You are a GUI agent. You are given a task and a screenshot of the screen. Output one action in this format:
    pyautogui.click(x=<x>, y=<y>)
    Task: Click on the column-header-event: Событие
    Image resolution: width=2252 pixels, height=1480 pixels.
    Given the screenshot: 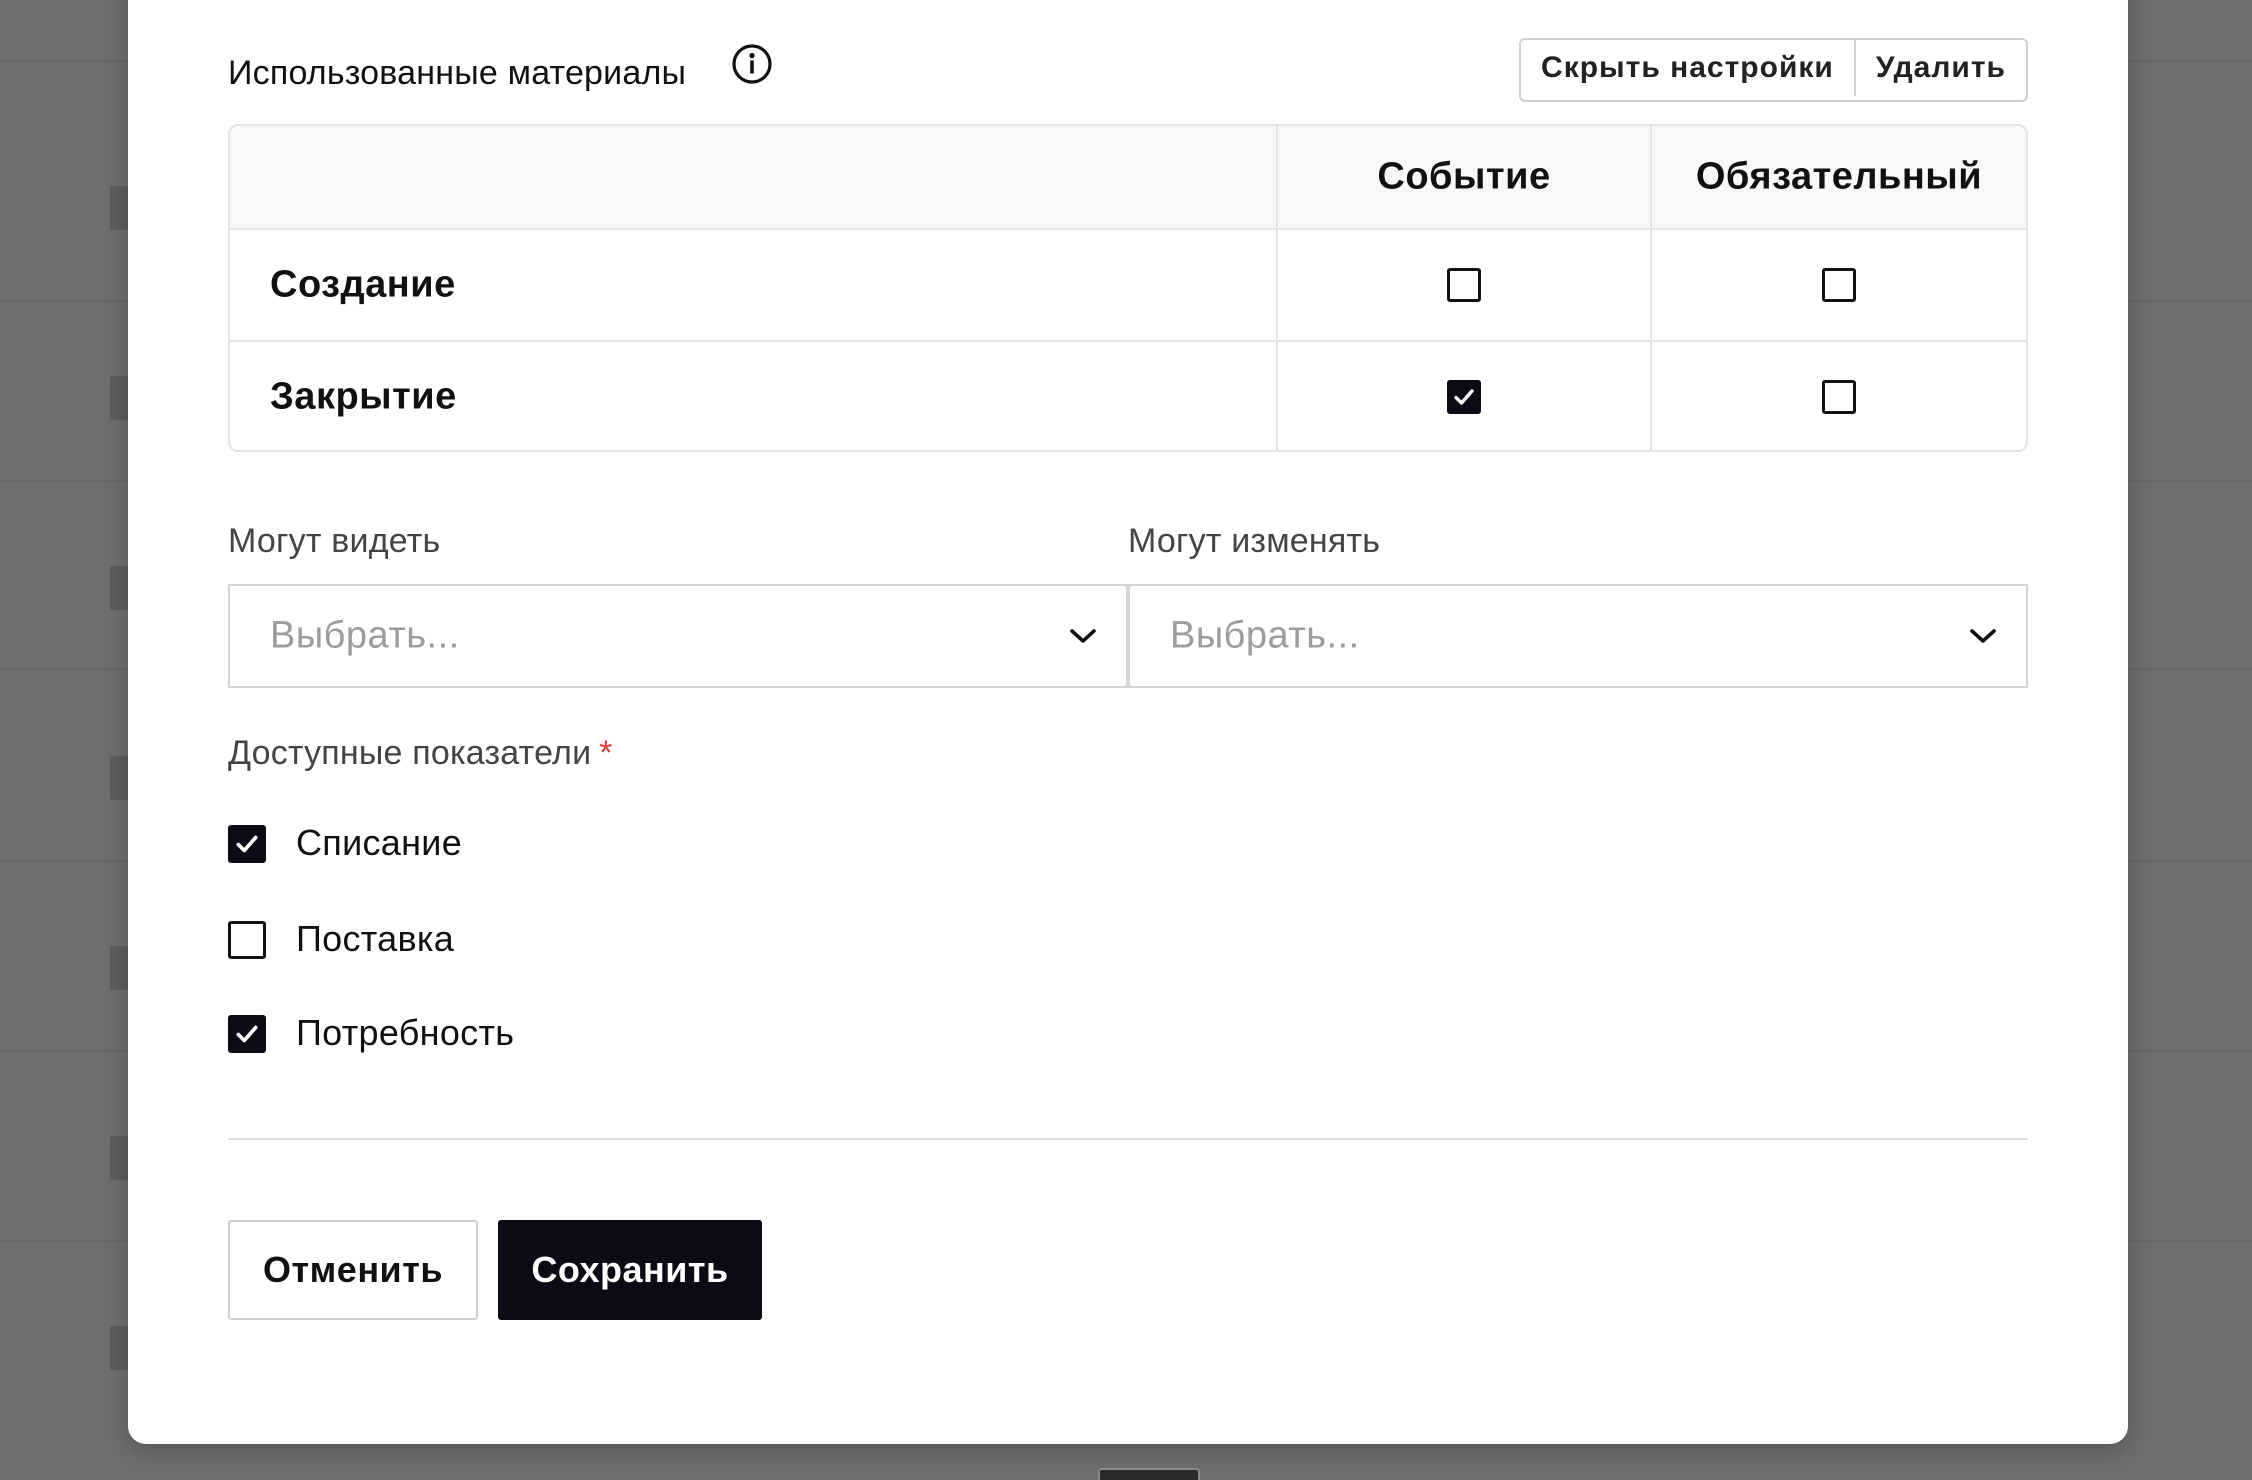 What is the action you would take?
    pyautogui.click(x=1463, y=177)
    